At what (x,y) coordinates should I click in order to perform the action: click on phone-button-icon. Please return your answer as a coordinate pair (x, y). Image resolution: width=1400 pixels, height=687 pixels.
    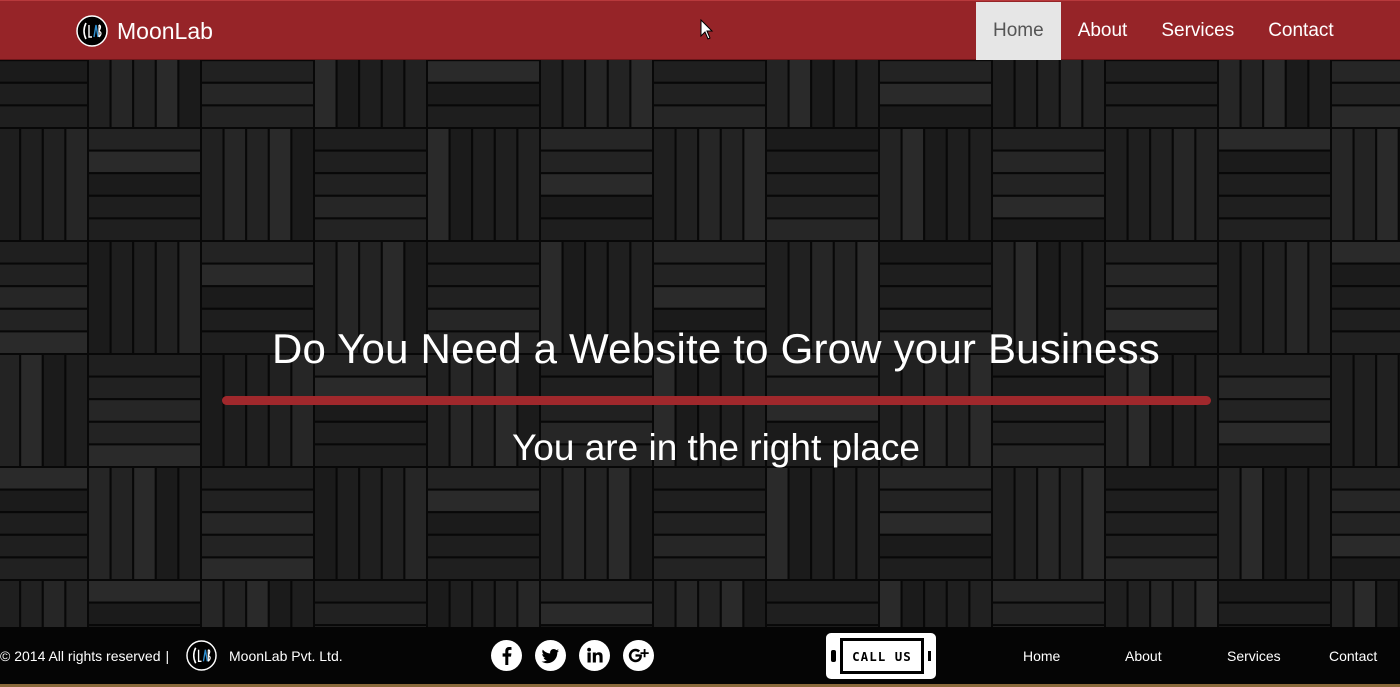
    Looking at the image, I should click on (929, 656).